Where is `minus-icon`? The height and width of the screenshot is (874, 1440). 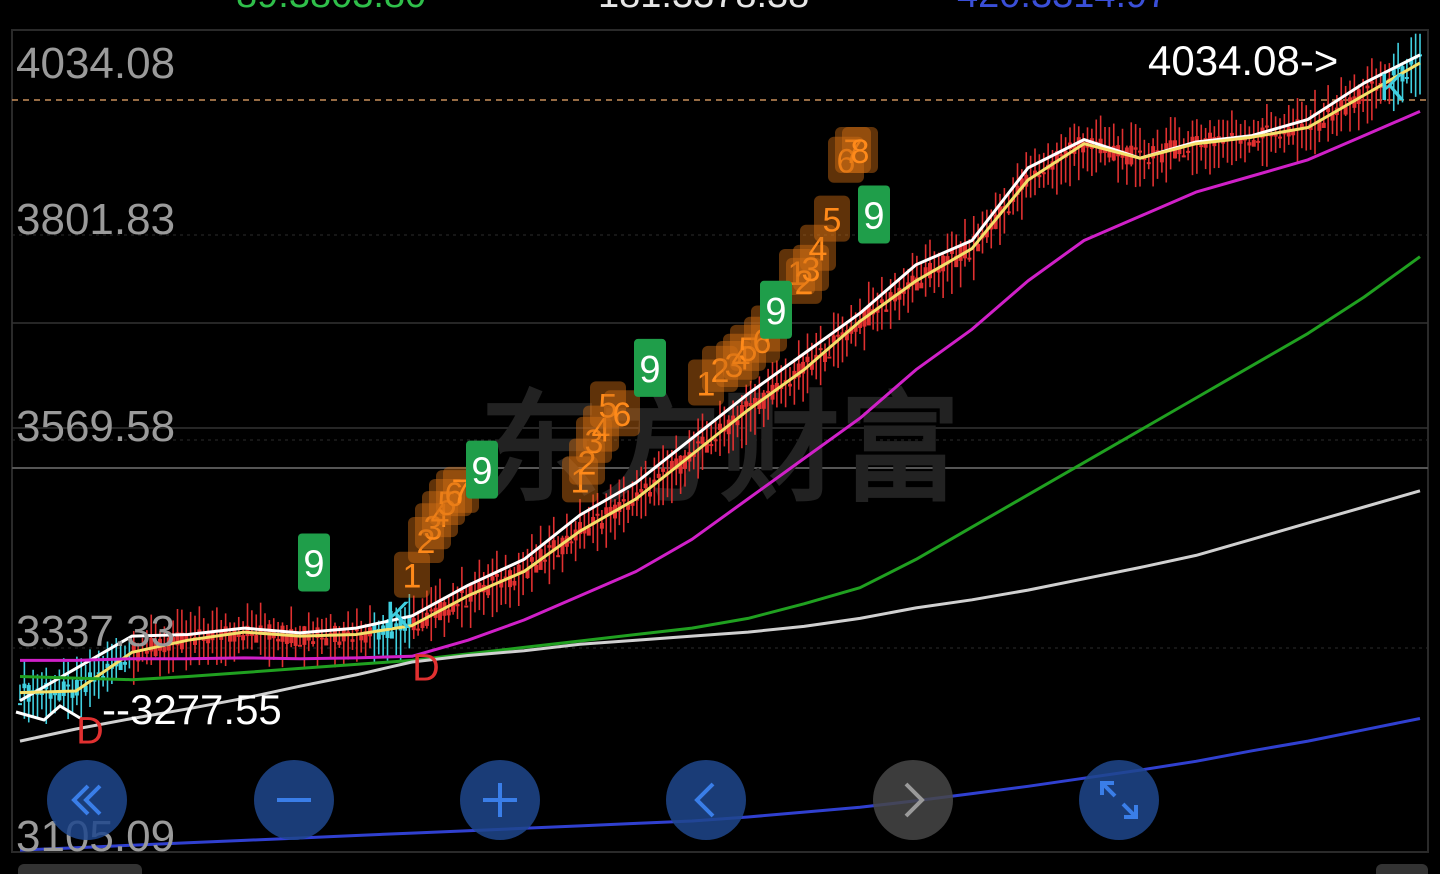 minus-icon is located at coordinates (294, 800).